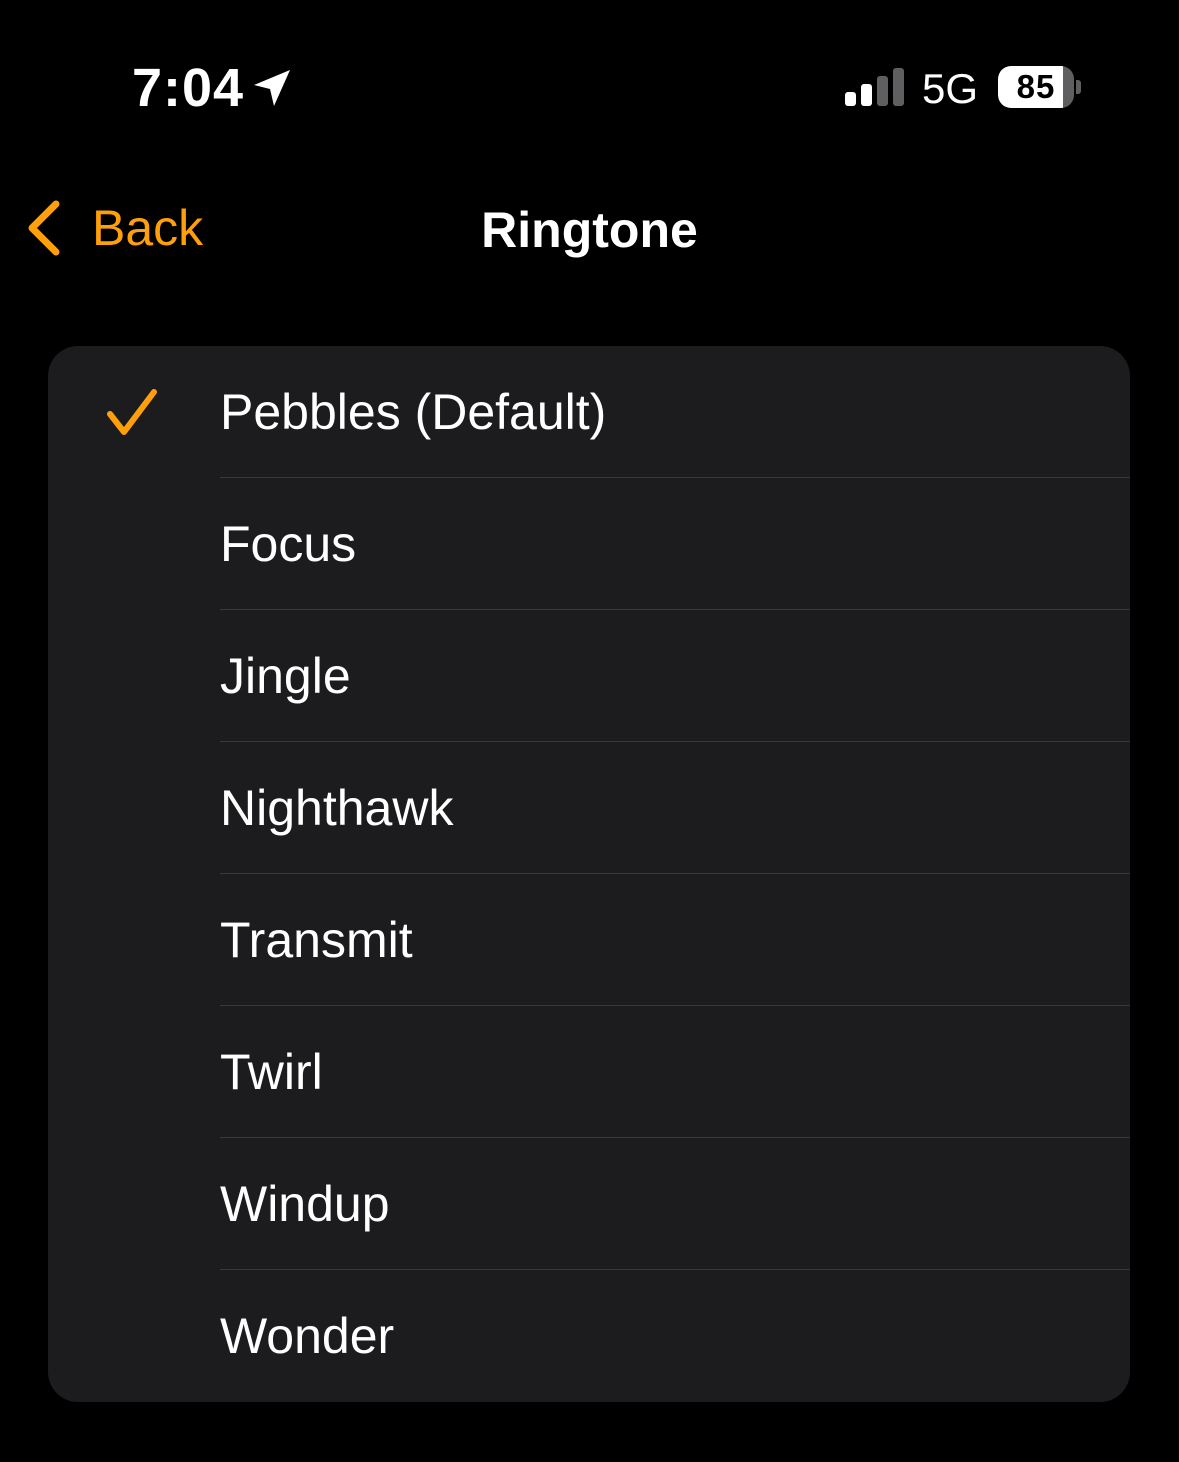 The image size is (1179, 1462). I want to click on status-time: 7:04, so click(188, 88).